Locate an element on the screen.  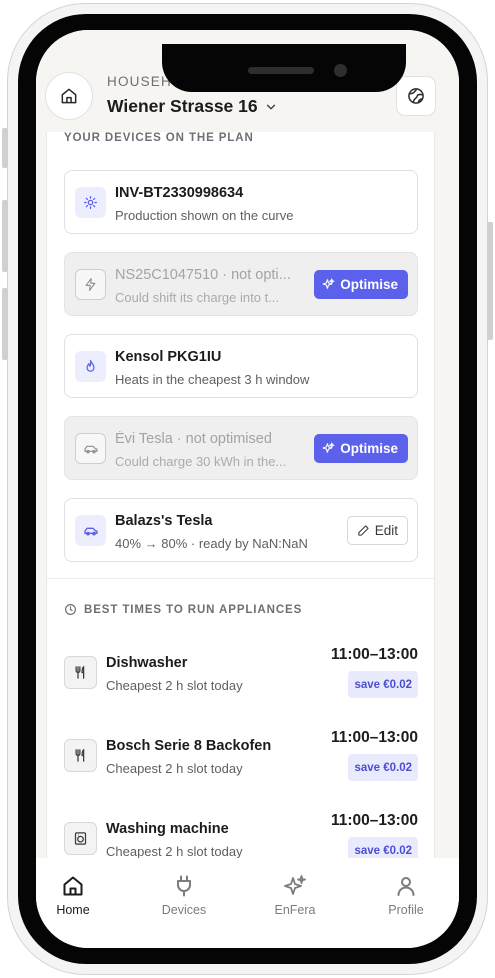
nav-label: Profile is located at coordinates (406, 910).